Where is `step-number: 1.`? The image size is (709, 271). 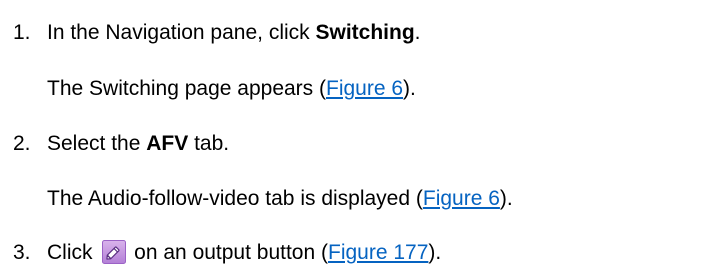
step-number: 1. is located at coordinates (22, 32).